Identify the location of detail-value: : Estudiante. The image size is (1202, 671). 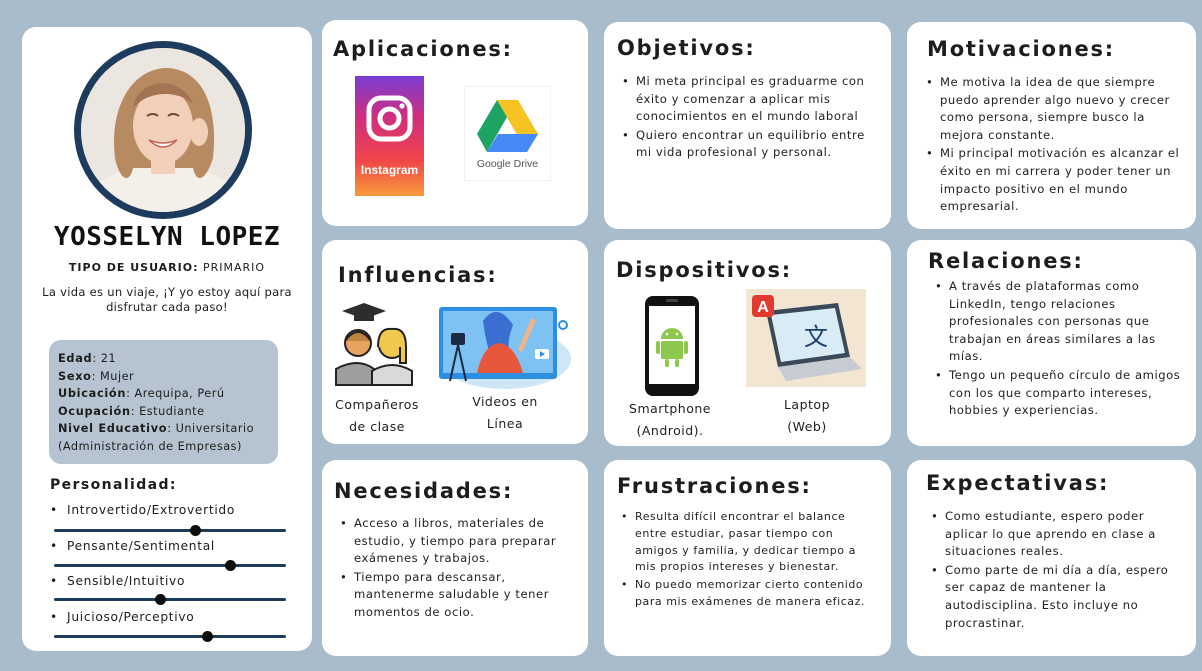
(167, 411).